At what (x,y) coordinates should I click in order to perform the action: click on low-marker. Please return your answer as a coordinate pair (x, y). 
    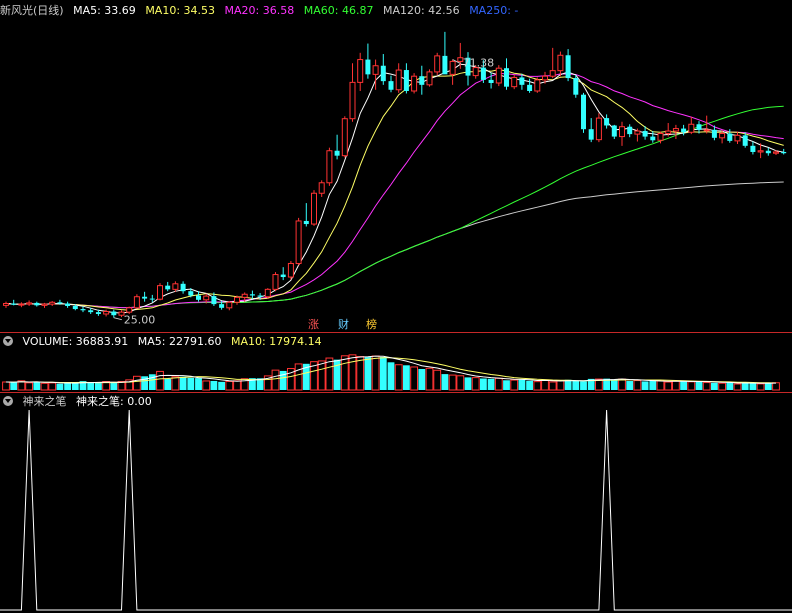
    Looking at the image, I should click on (117, 319).